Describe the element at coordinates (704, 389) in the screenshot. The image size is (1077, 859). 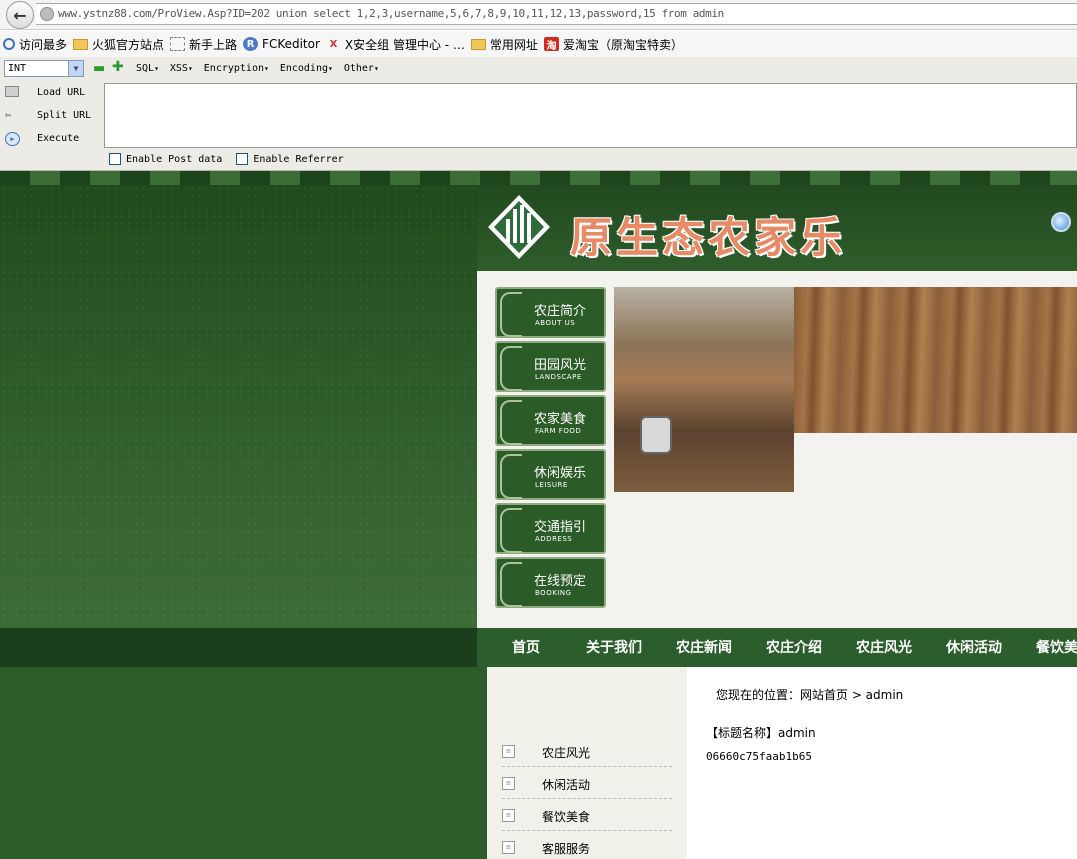
I see `interior-photo` at that location.